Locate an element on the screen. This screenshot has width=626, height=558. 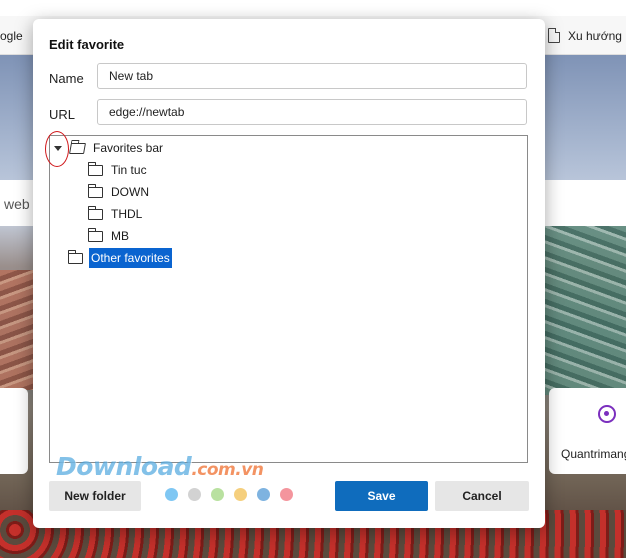
color-dot-steel-blue is located at coordinates (263, 494).